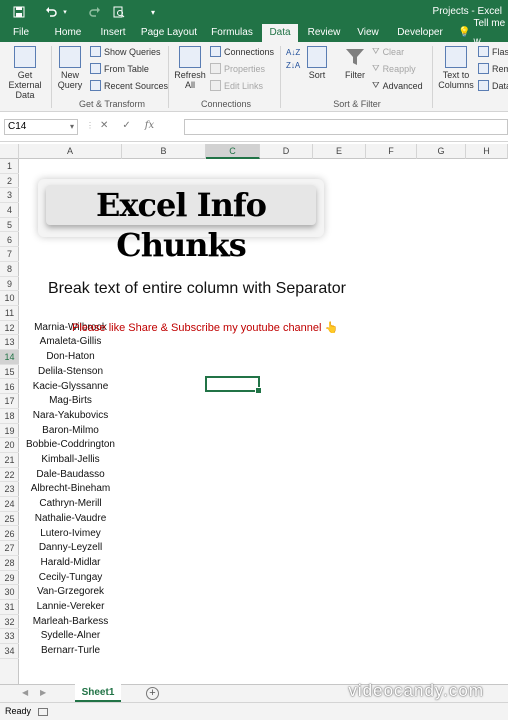 Image resolution: width=508 pixels, height=720 pixels. Describe the element at coordinates (70, 548) in the screenshot. I see `name-cell: Danny-Leyzell` at that location.